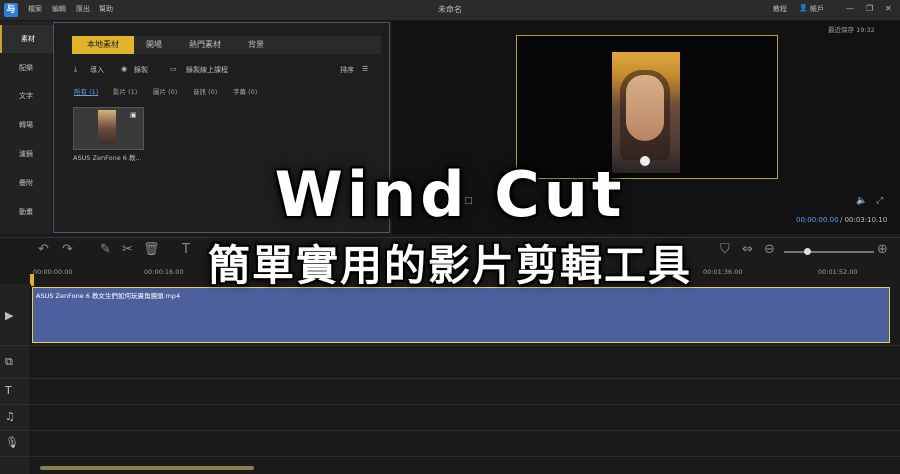 The height and width of the screenshot is (474, 900). I want to click on tab-intro: 開場, so click(154, 45).